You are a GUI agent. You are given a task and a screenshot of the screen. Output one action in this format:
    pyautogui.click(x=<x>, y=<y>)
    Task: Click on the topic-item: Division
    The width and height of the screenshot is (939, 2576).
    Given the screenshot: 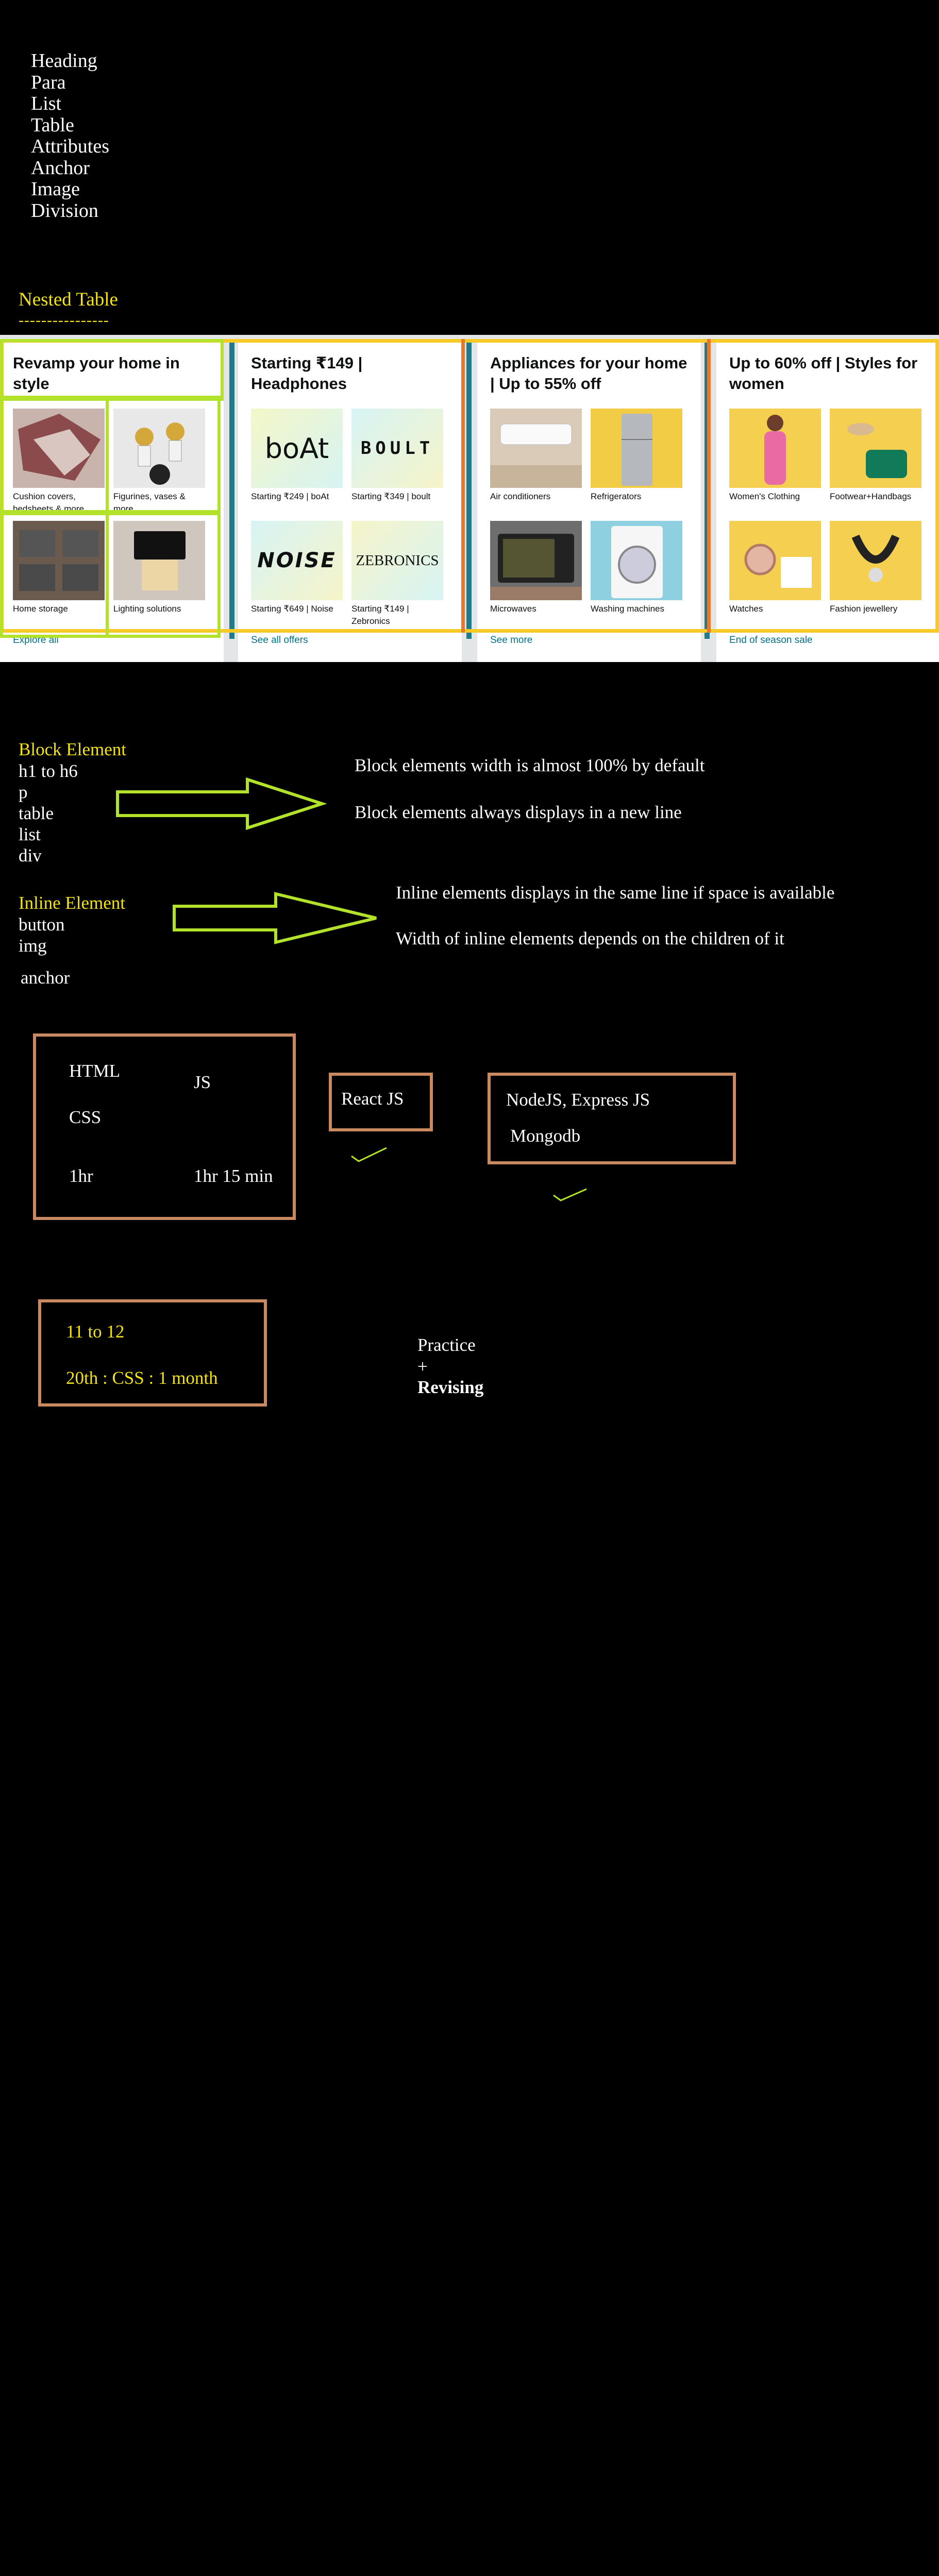 What is the action you would take?
    pyautogui.click(x=64, y=210)
    